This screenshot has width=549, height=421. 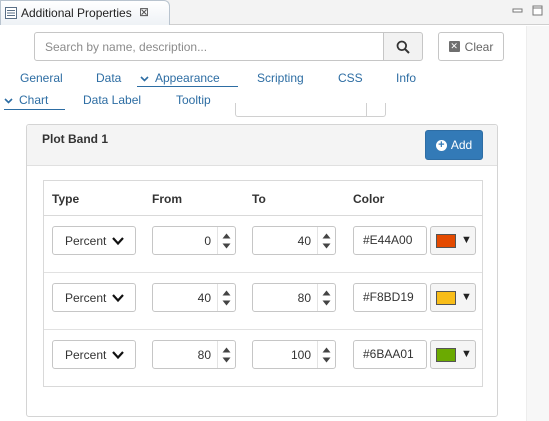 I want to click on search-icon, so click(x=403, y=47).